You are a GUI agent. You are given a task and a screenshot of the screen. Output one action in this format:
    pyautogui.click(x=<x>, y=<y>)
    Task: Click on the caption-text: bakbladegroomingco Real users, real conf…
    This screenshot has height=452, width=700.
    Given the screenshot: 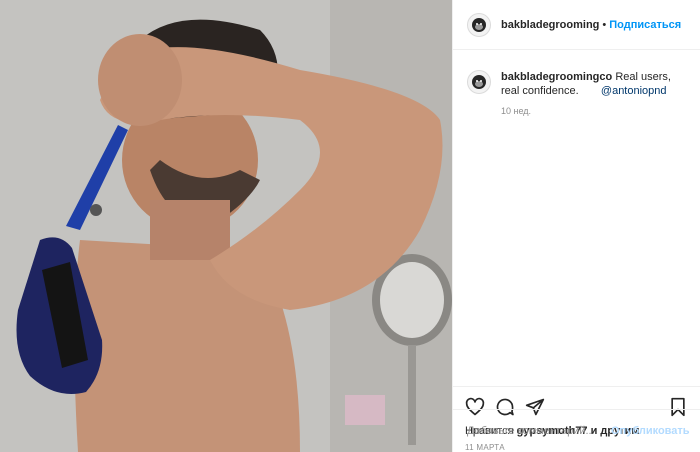 What is the action you would take?
    pyautogui.click(x=593, y=84)
    